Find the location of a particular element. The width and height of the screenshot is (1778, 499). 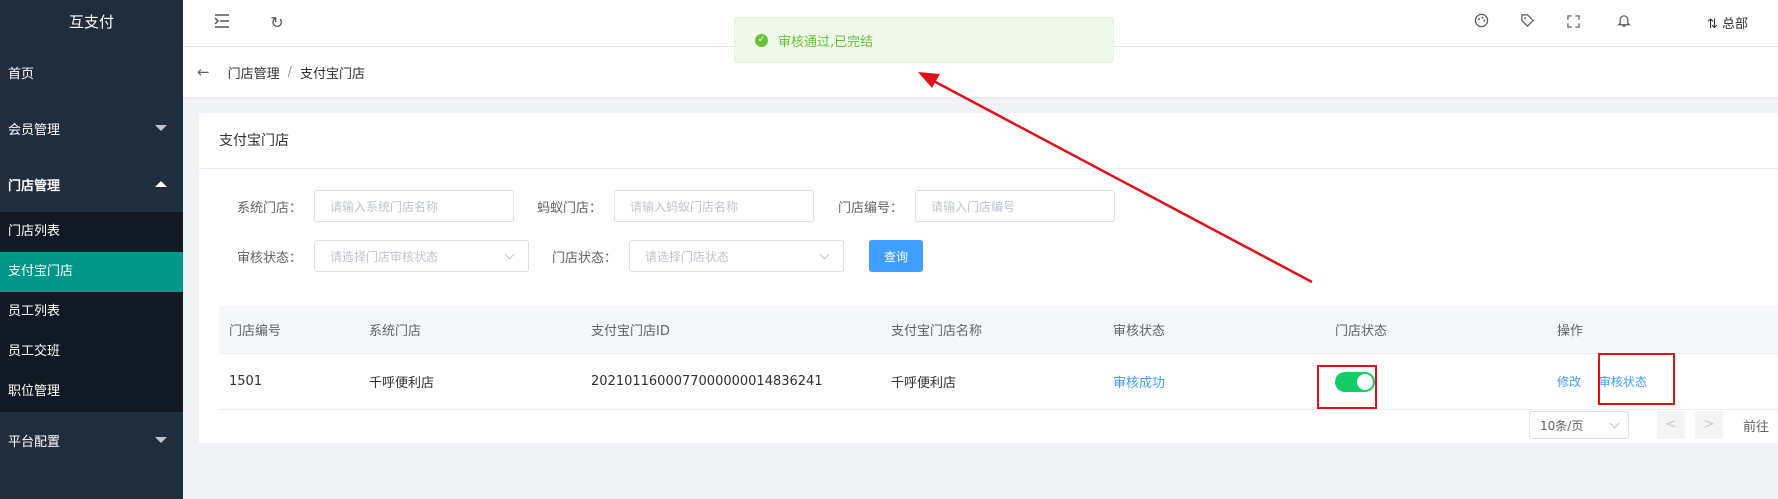

sidebar-item-home: 首页 is located at coordinates (91, 72).